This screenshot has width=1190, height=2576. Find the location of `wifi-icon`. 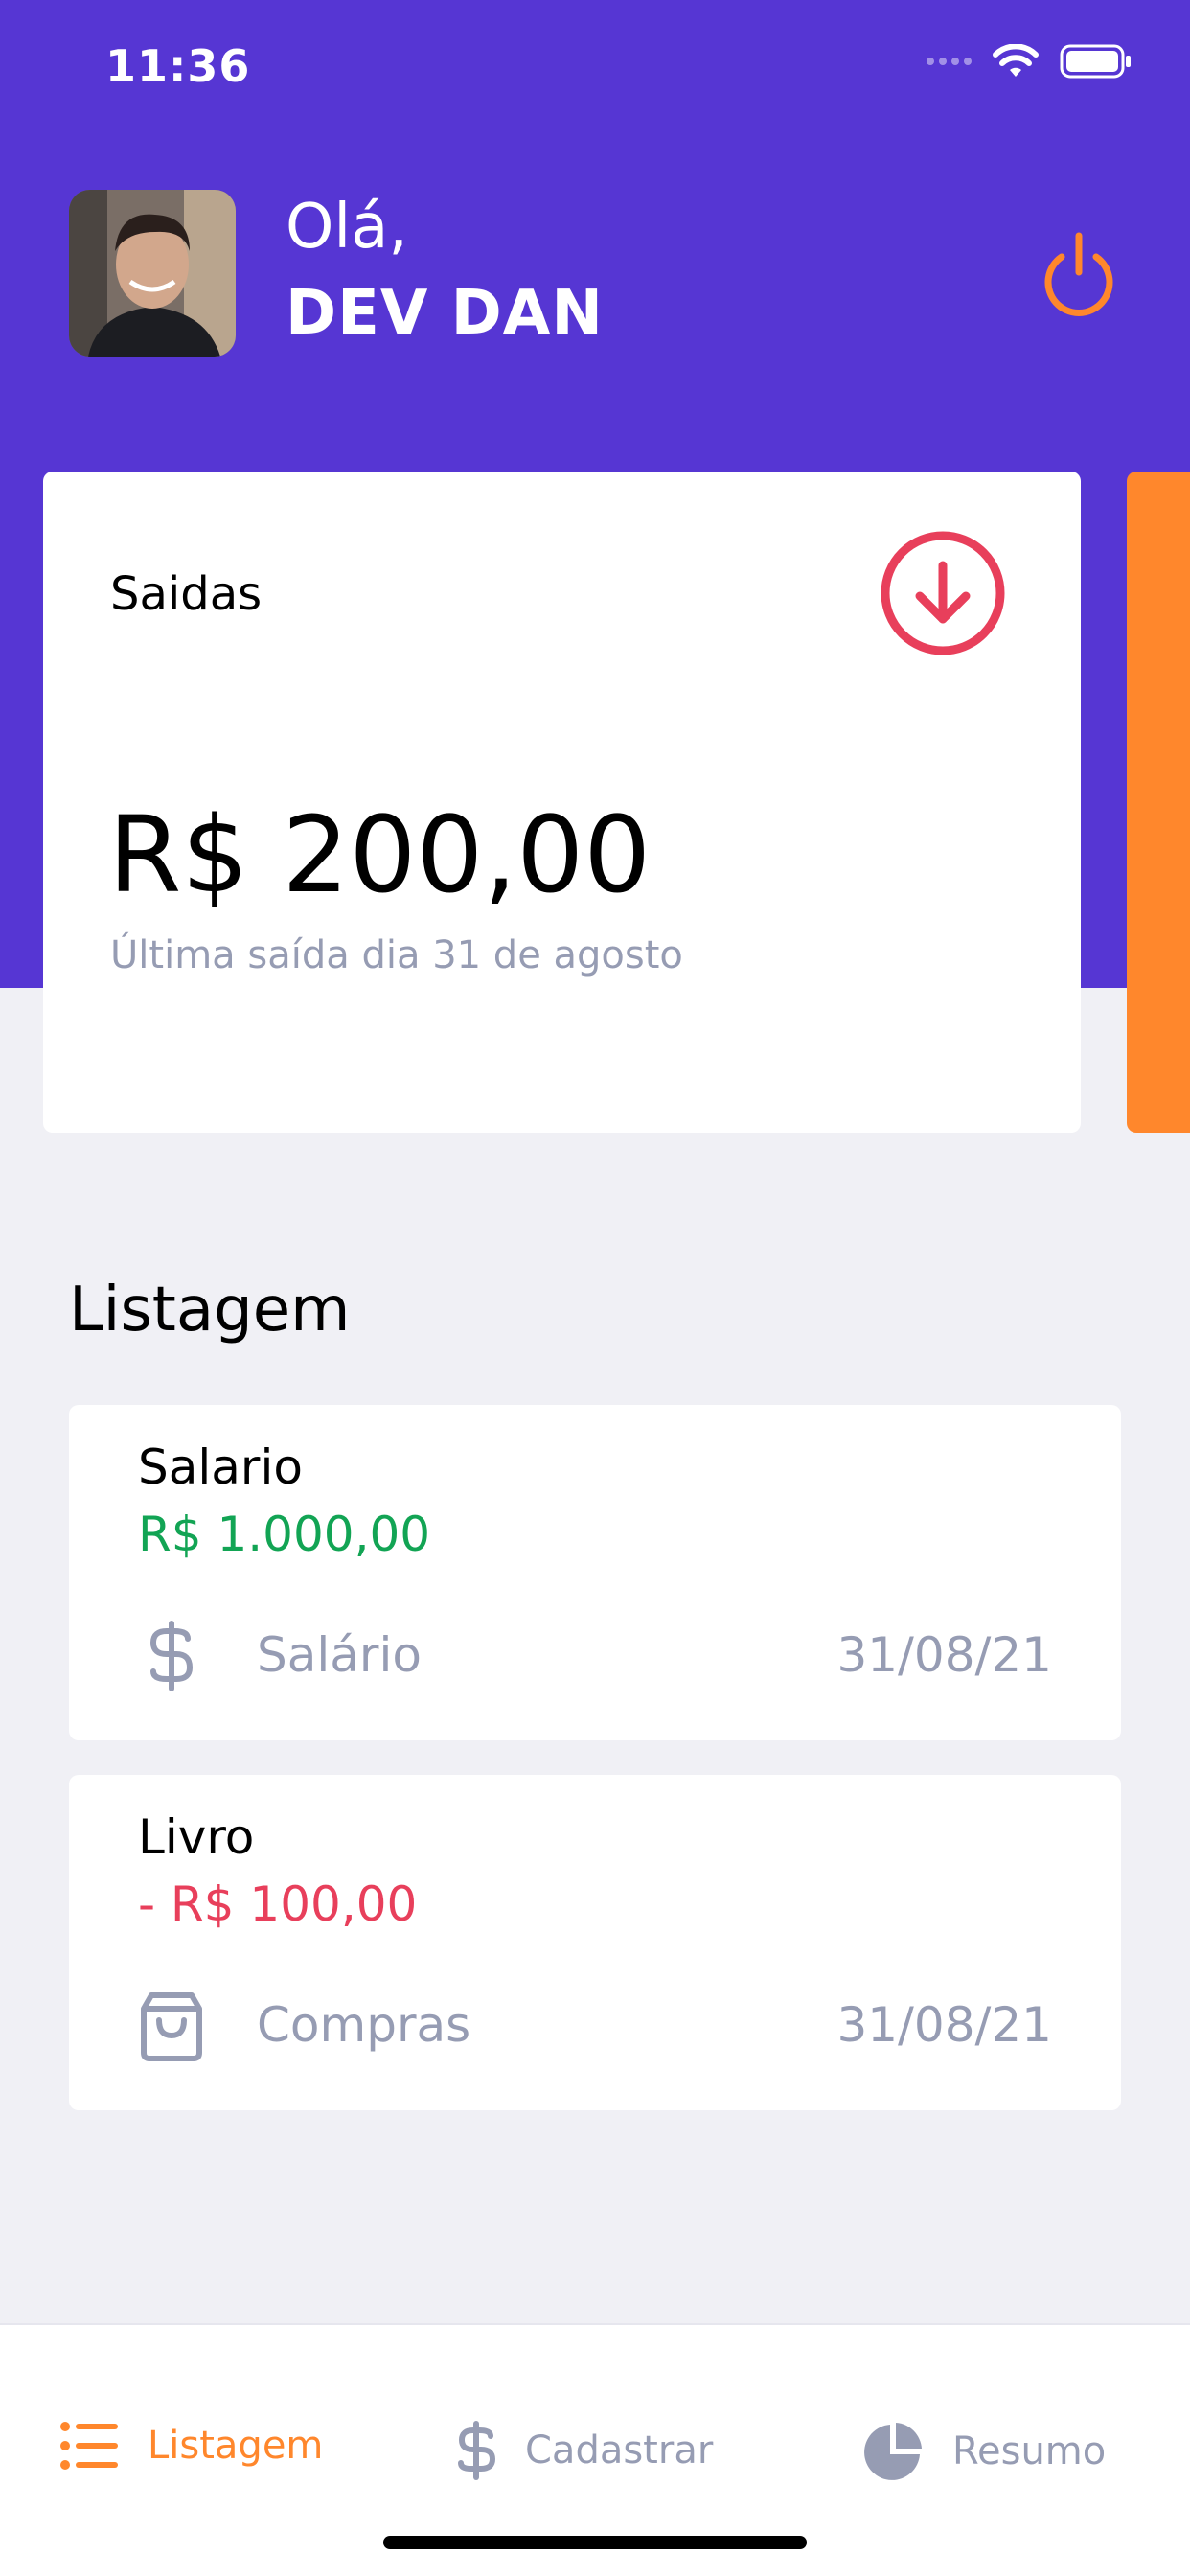

wifi-icon is located at coordinates (1016, 60).